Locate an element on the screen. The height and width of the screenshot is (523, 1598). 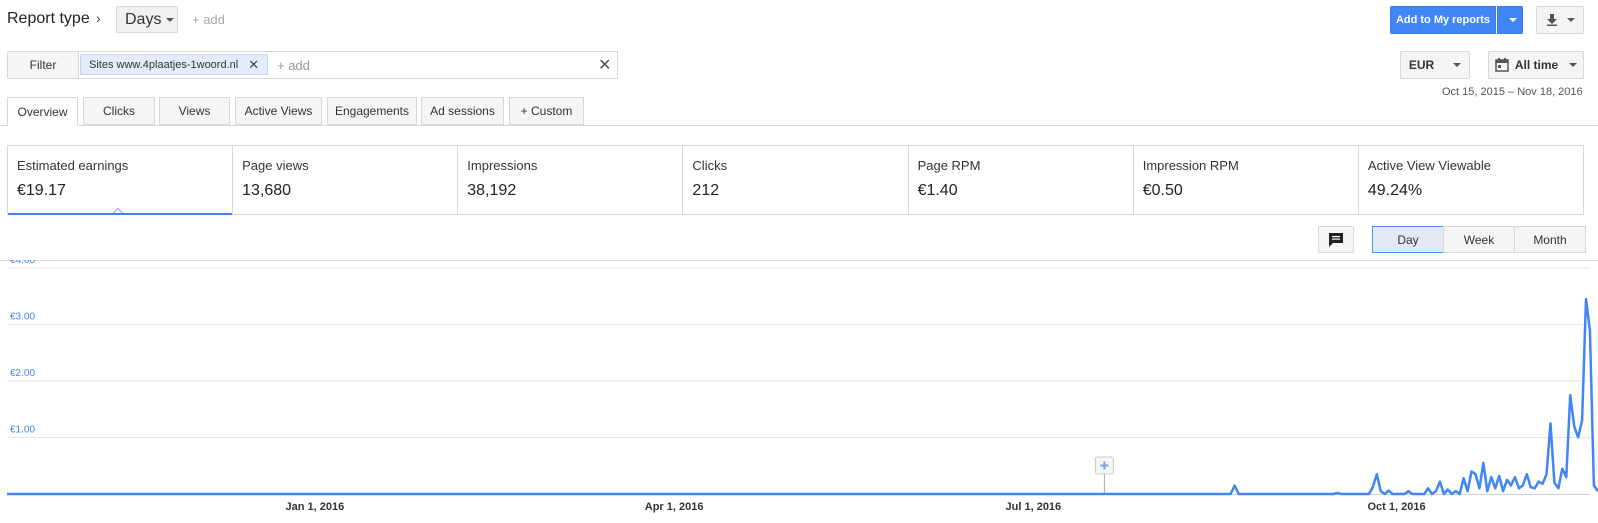
comment-button is located at coordinates (1336, 239).